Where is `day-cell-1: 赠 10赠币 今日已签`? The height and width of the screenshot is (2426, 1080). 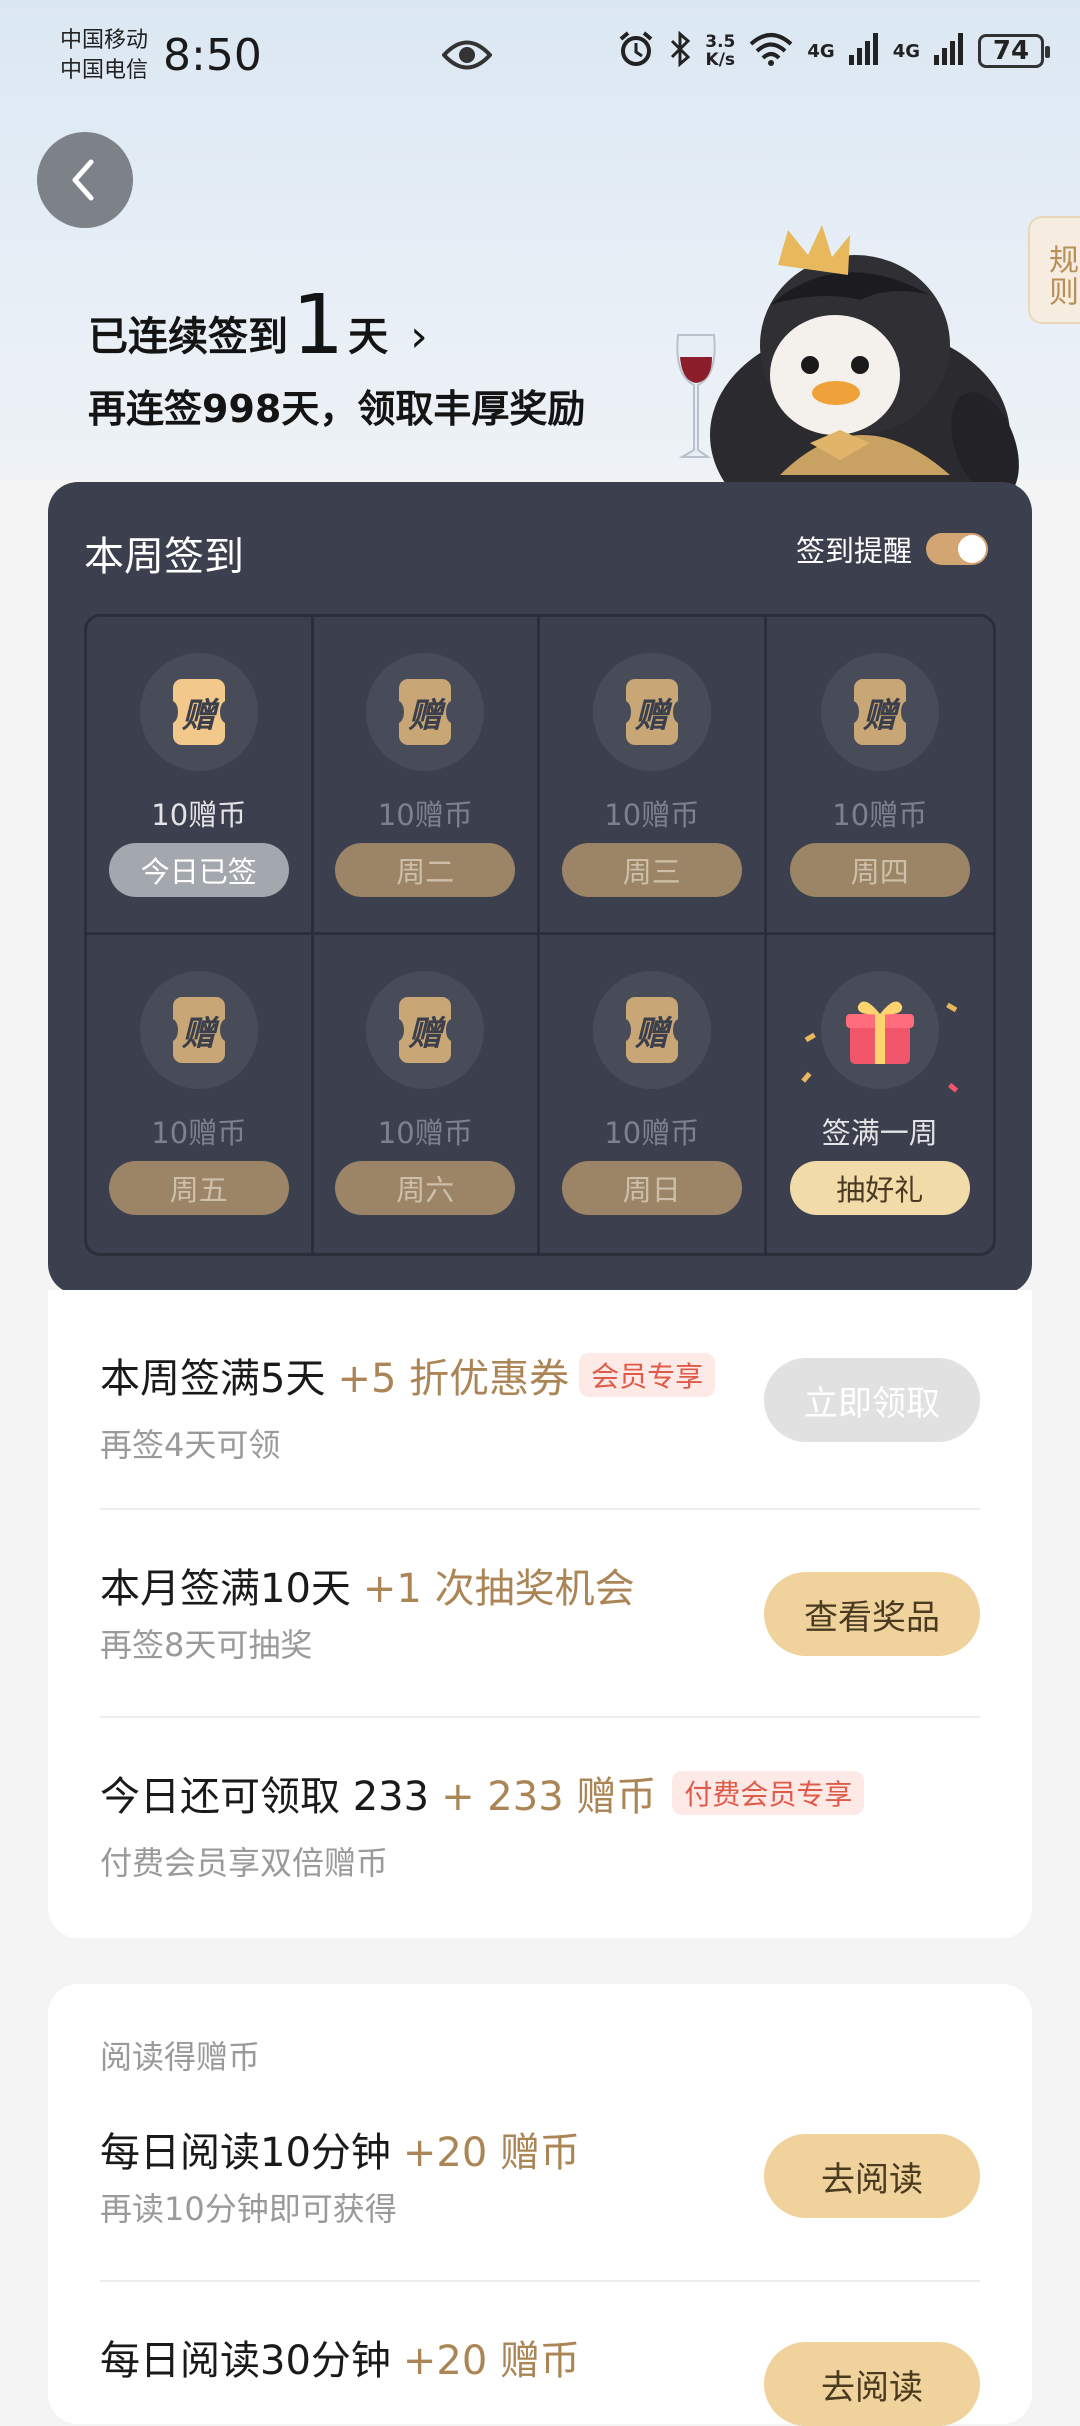 day-cell-1: 赠 10赠币 今日已签 is located at coordinates (200, 776).